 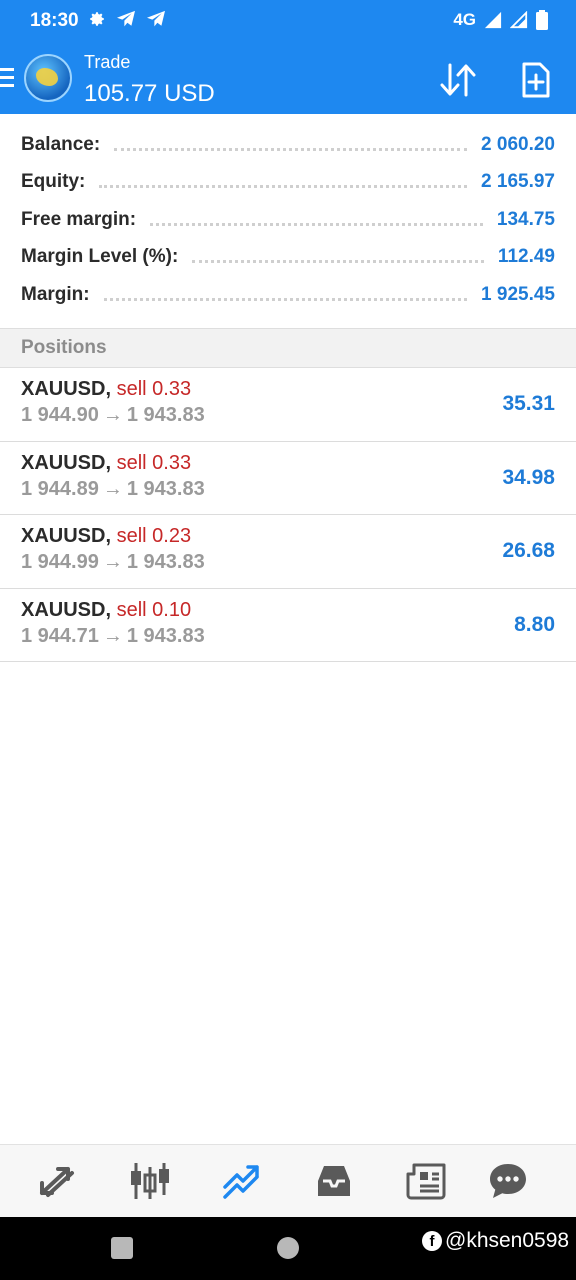 I want to click on account-label: Margin:, so click(x=55, y=294).